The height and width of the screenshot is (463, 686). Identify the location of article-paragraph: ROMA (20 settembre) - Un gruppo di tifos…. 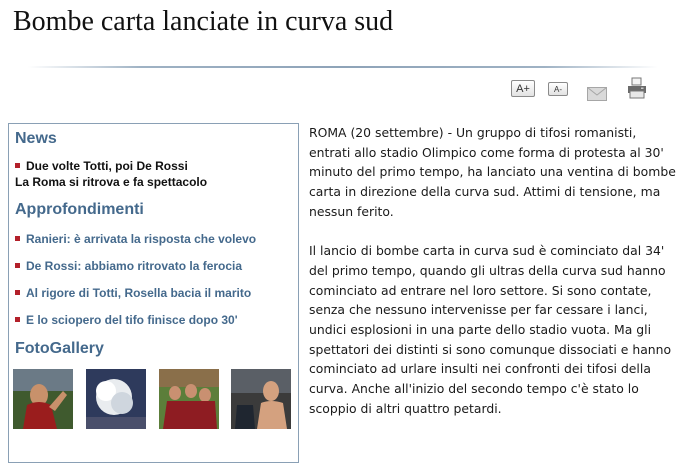
(492, 172).